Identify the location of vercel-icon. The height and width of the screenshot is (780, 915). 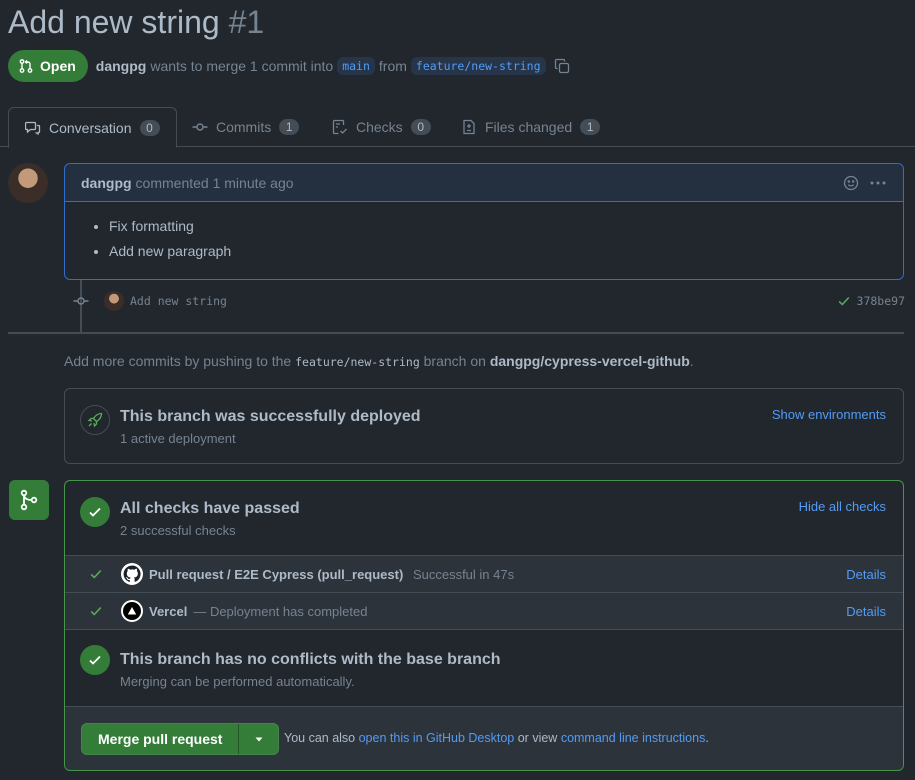
(132, 611).